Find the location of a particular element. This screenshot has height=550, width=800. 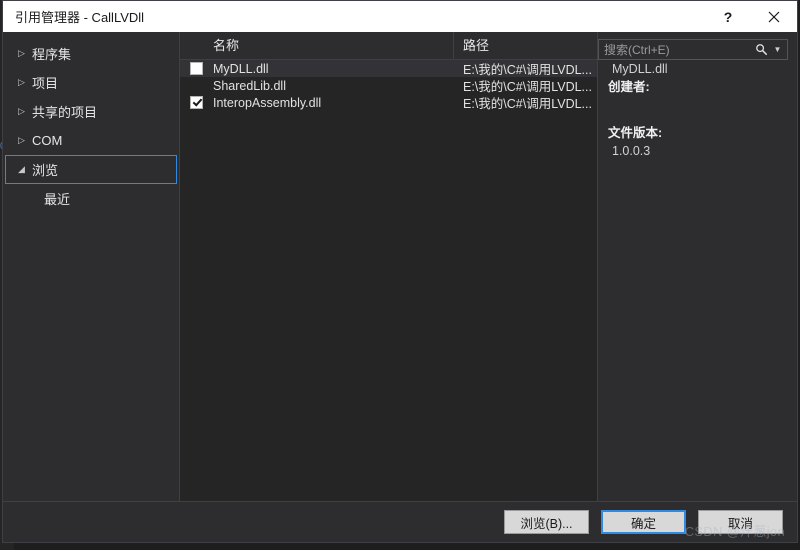

column-header-name: 名称 is located at coordinates (317, 45).